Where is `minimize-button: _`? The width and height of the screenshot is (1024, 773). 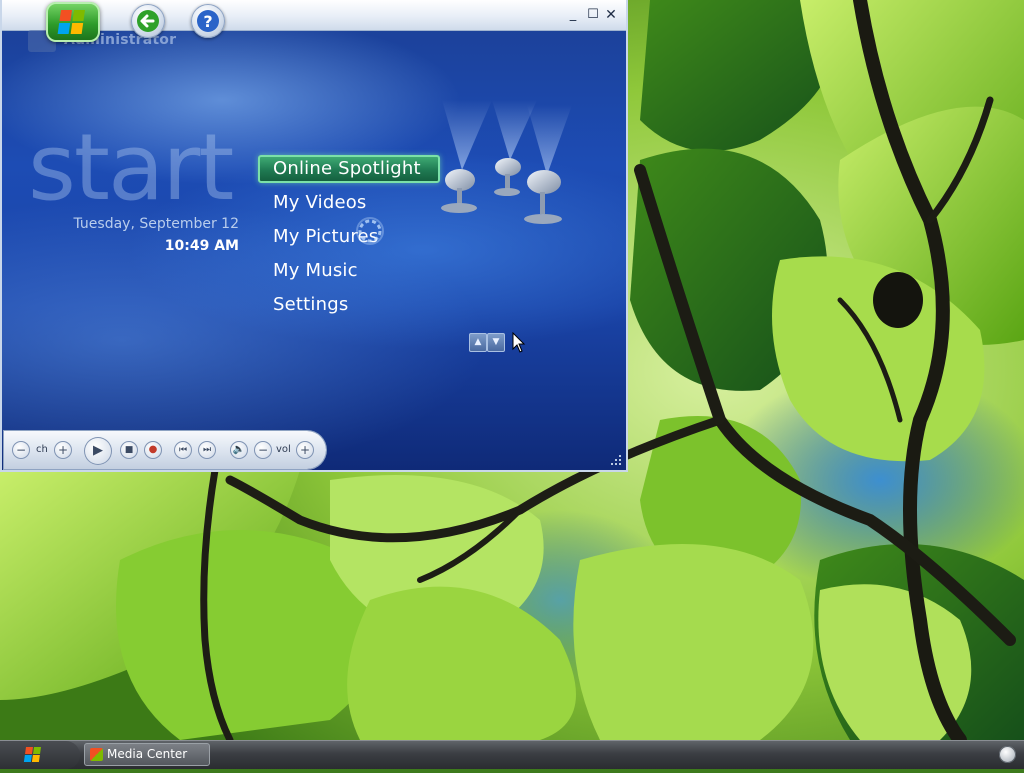
minimize-button: _ is located at coordinates (573, 15).